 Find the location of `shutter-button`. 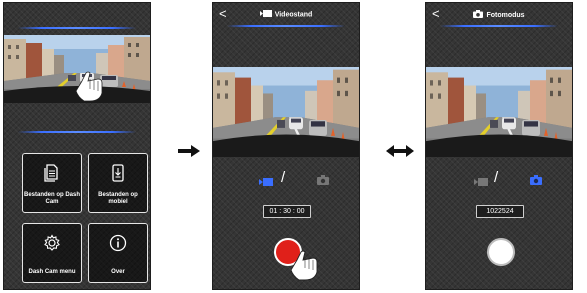

shutter-button is located at coordinates (501, 252).